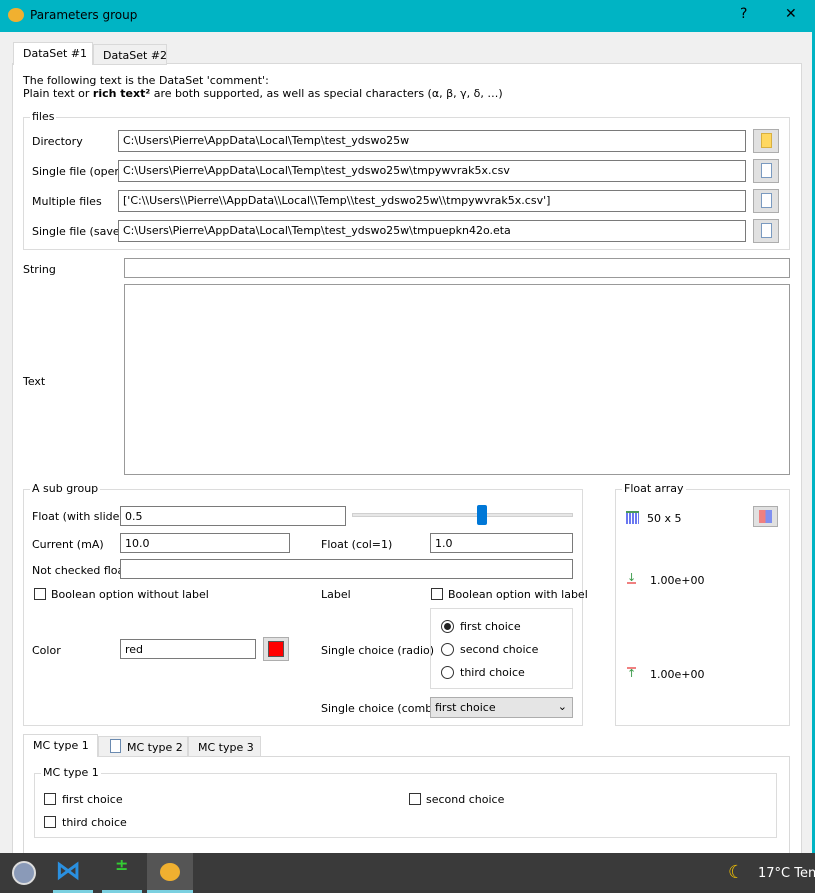 This screenshot has width=815, height=893. I want to click on array-max: 1.00e+00, so click(677, 674).